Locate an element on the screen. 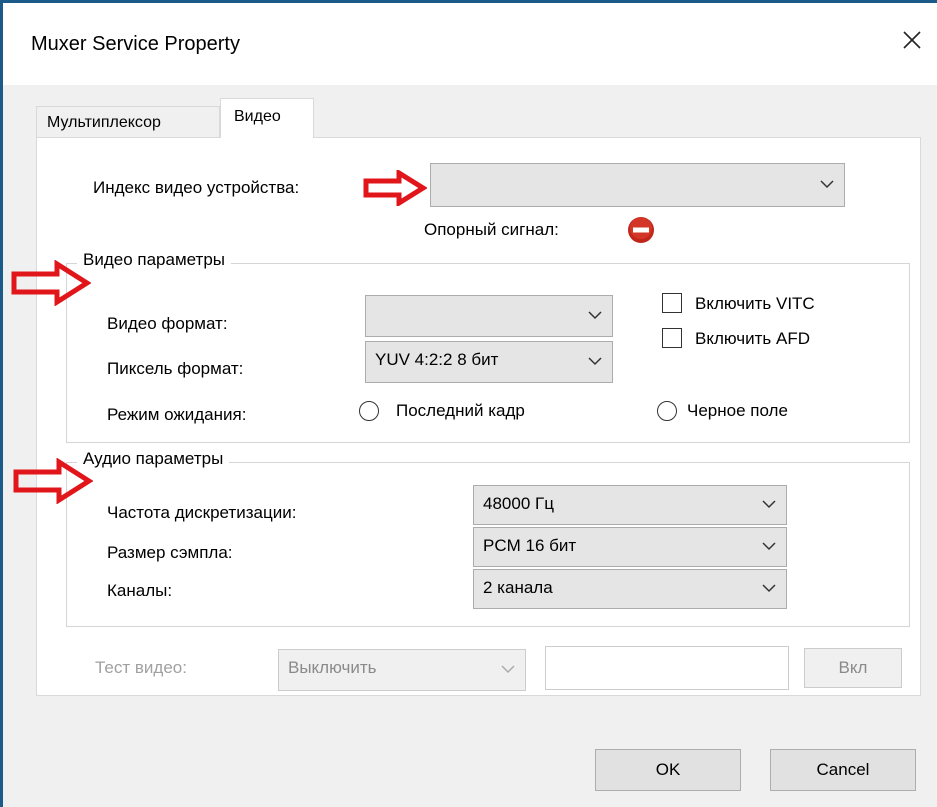 The image size is (937, 807). test-video-on-button: Вкл is located at coordinates (853, 668).